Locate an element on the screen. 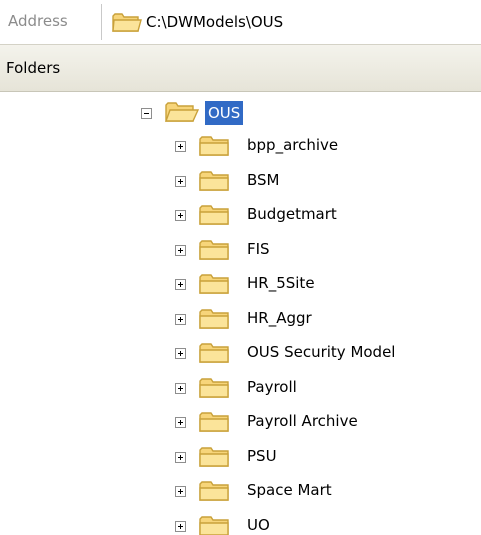 This screenshot has height=535, width=481. address-divider is located at coordinates (101, 22).